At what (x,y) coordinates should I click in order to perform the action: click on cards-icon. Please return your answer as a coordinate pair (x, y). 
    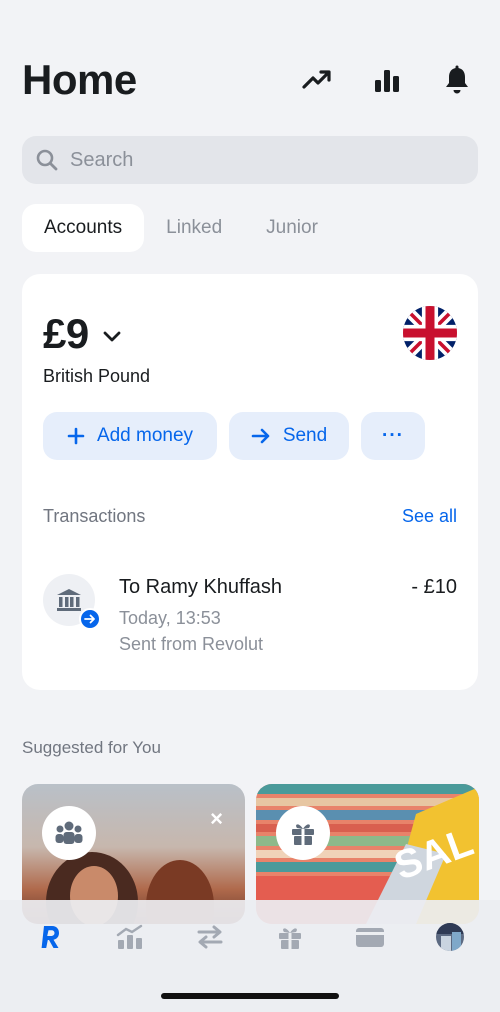
    Looking at the image, I should click on (370, 937).